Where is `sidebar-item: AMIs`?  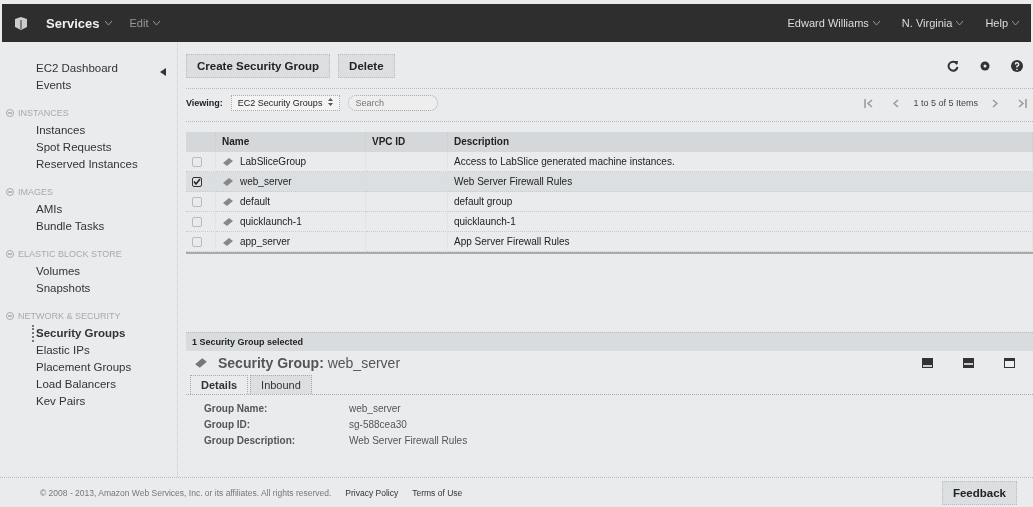
sidebar-item: AMIs is located at coordinates (104, 209).